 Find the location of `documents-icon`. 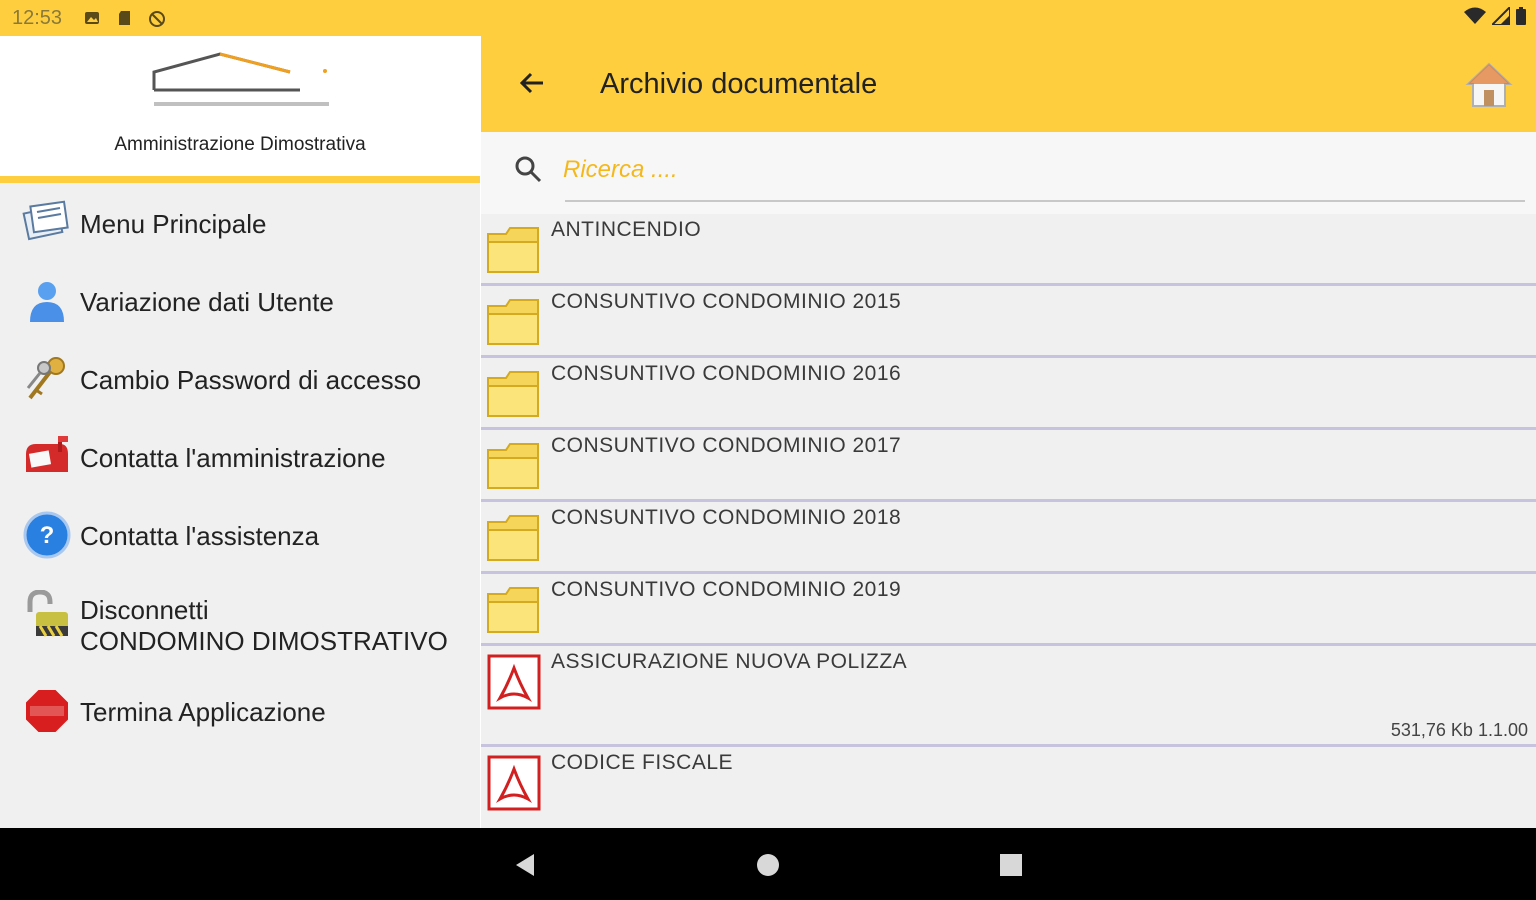

documents-icon is located at coordinates (47, 223).